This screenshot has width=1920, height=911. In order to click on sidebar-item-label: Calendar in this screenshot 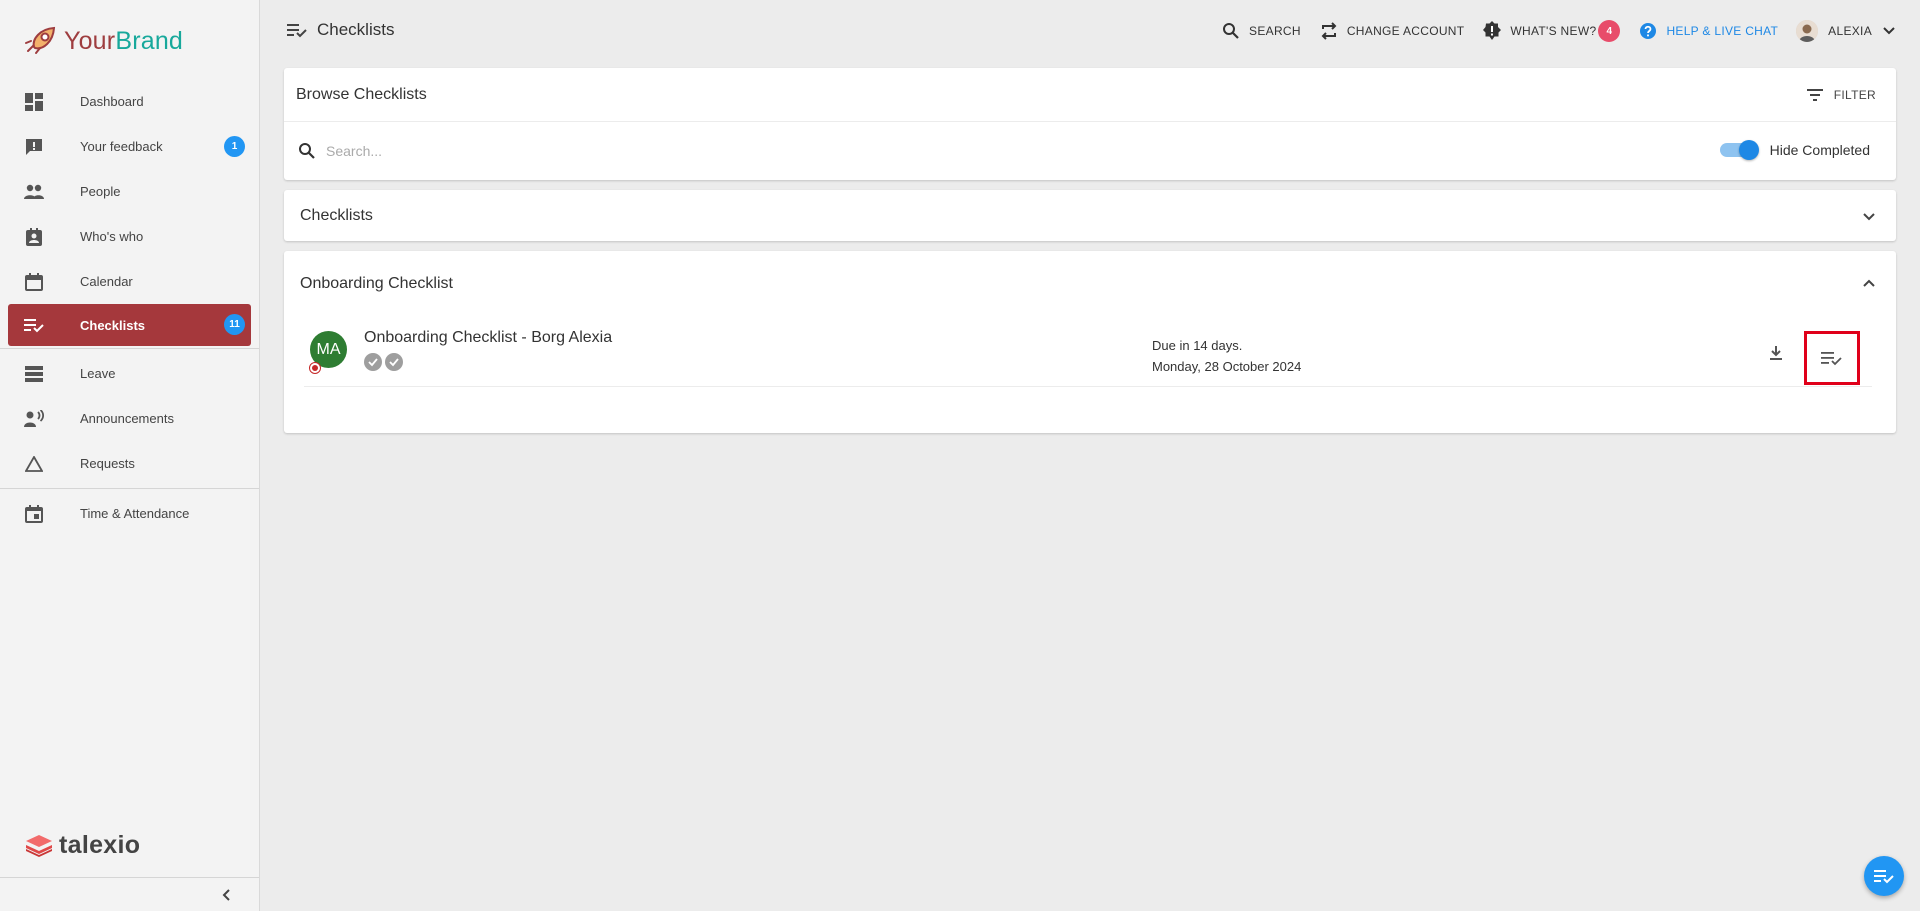, I will do `click(106, 281)`.